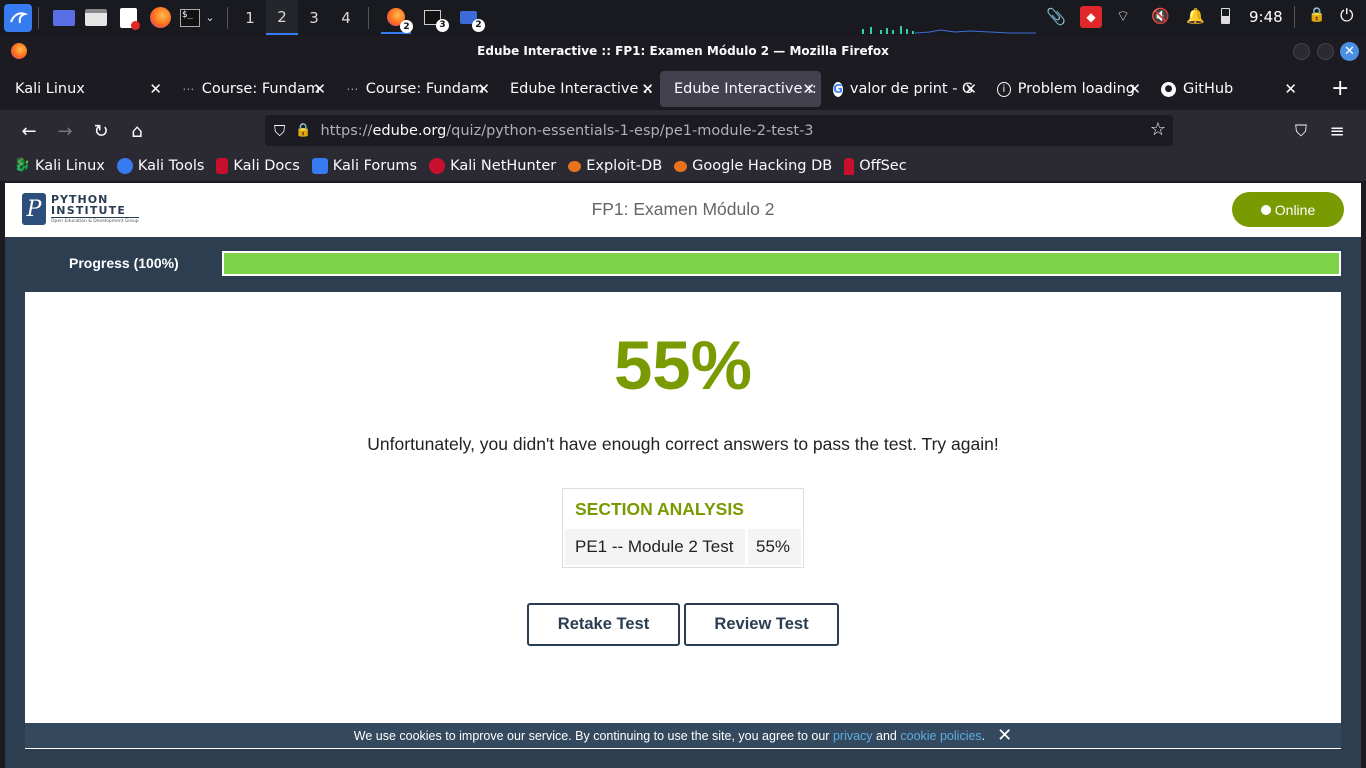 Image resolution: width=1366 pixels, height=768 pixels. Describe the element at coordinates (1160, 16) in the screenshot. I see `volume-muted-icon: 🔇` at that location.